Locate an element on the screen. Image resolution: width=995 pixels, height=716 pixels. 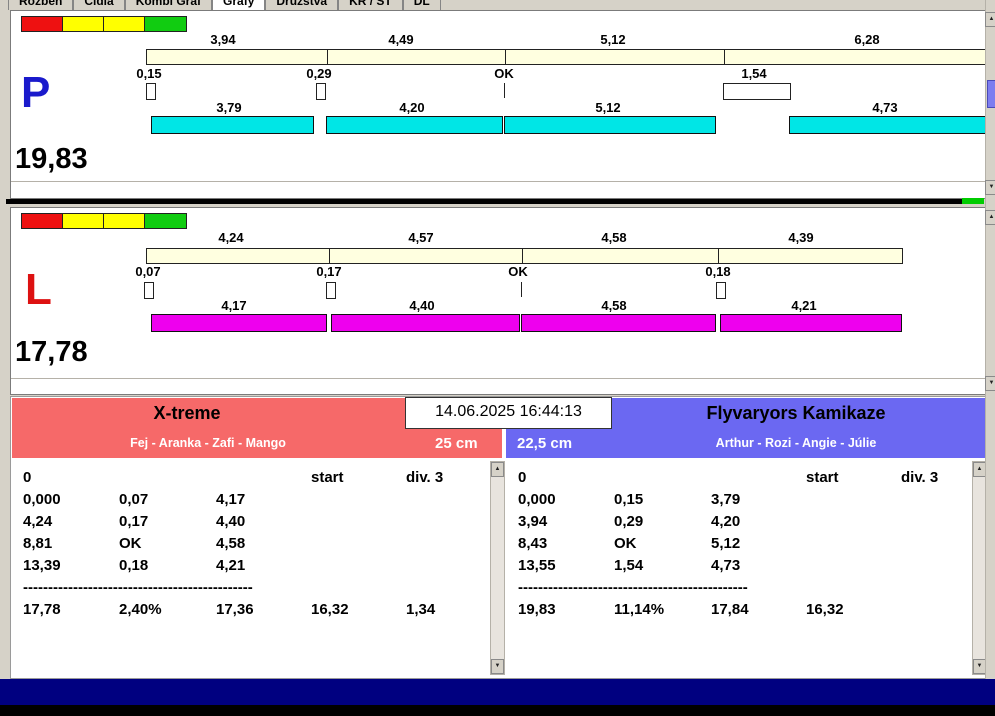
team-left-members: Fej - Aranka - Zafi - Mango is located at coordinates (208, 443).